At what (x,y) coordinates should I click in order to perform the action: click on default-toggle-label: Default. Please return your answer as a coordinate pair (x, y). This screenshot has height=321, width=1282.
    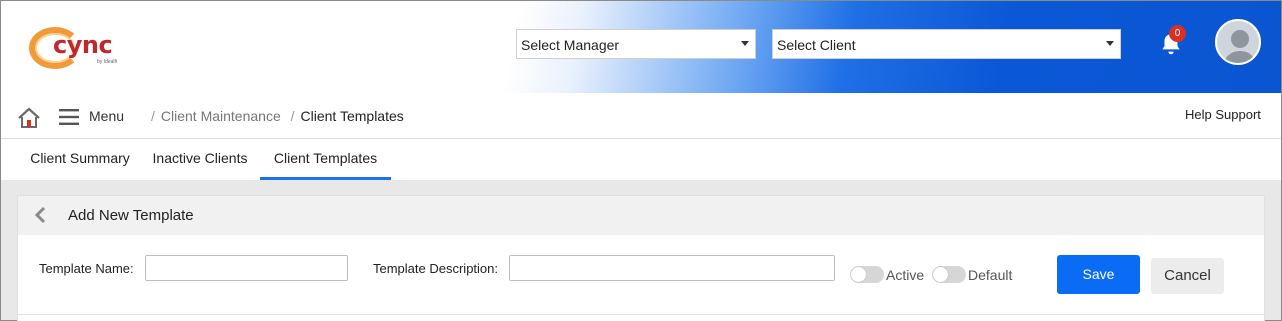
    Looking at the image, I should click on (990, 275).